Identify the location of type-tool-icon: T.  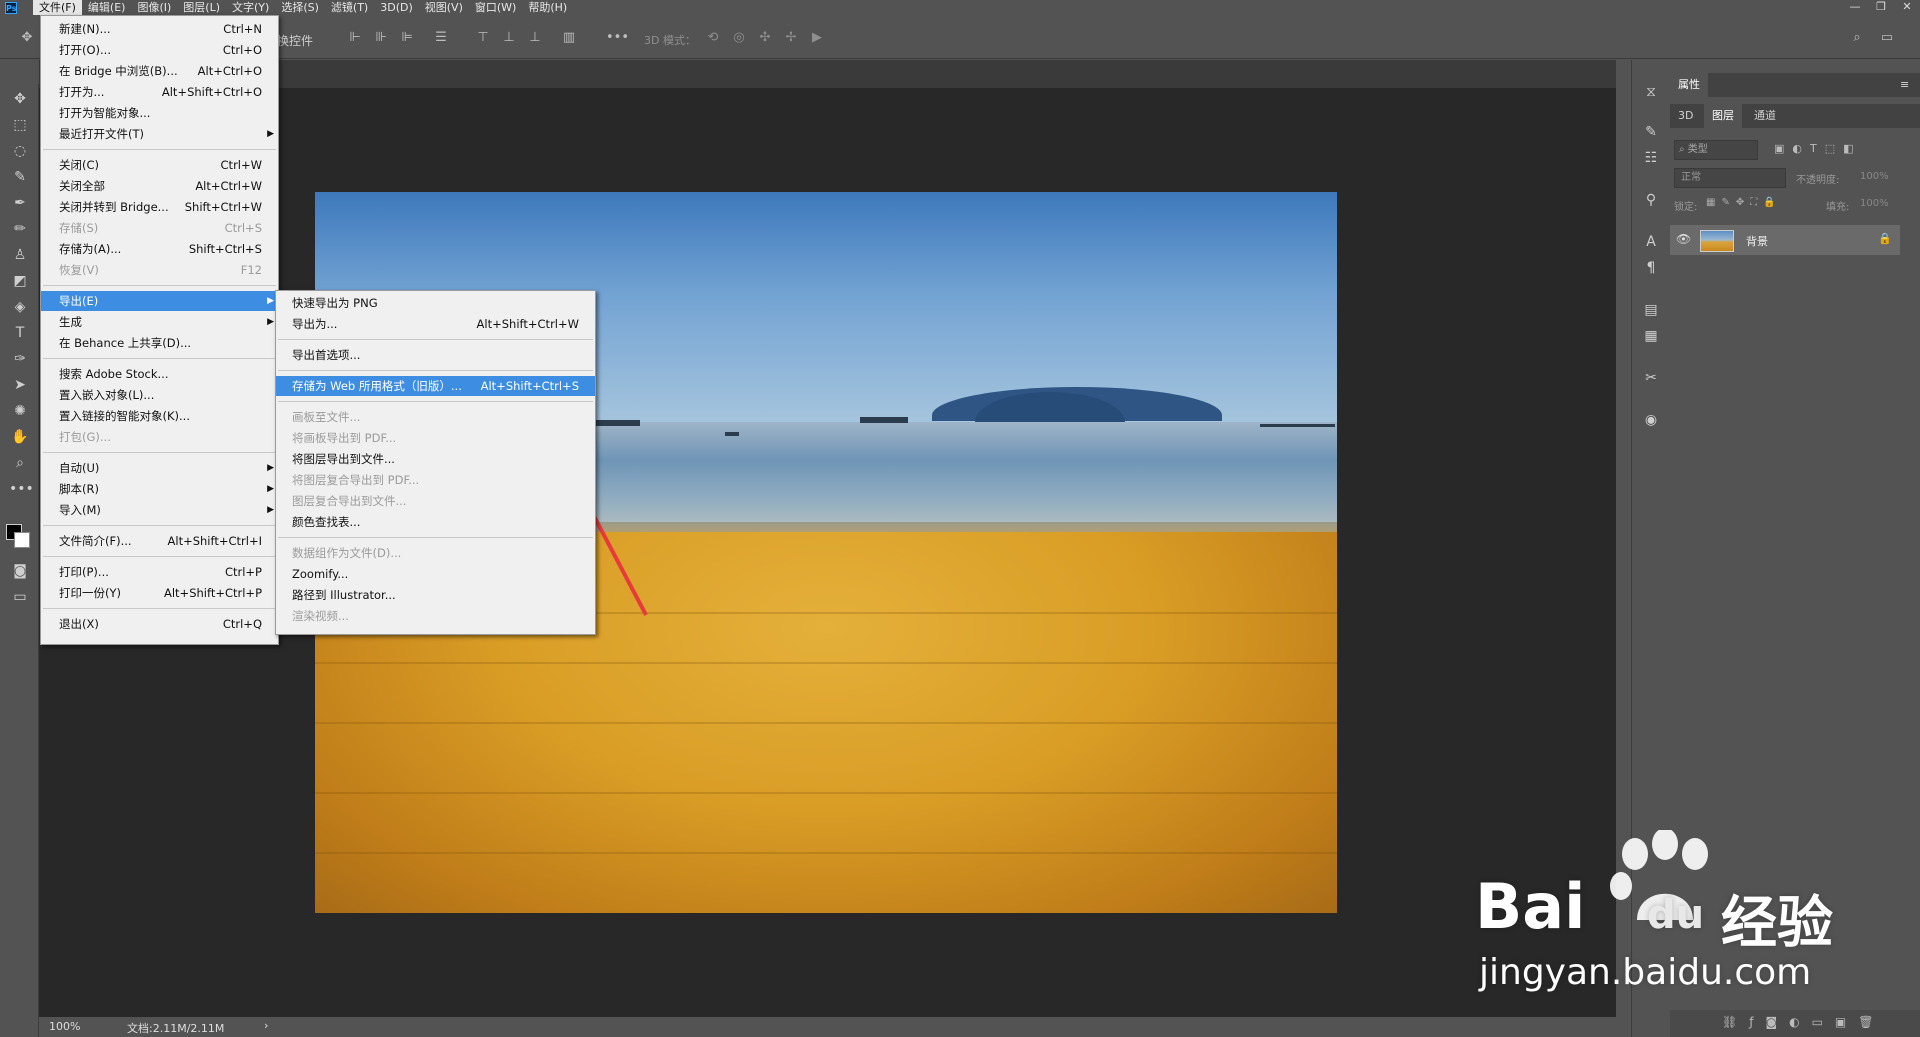
(20, 333).